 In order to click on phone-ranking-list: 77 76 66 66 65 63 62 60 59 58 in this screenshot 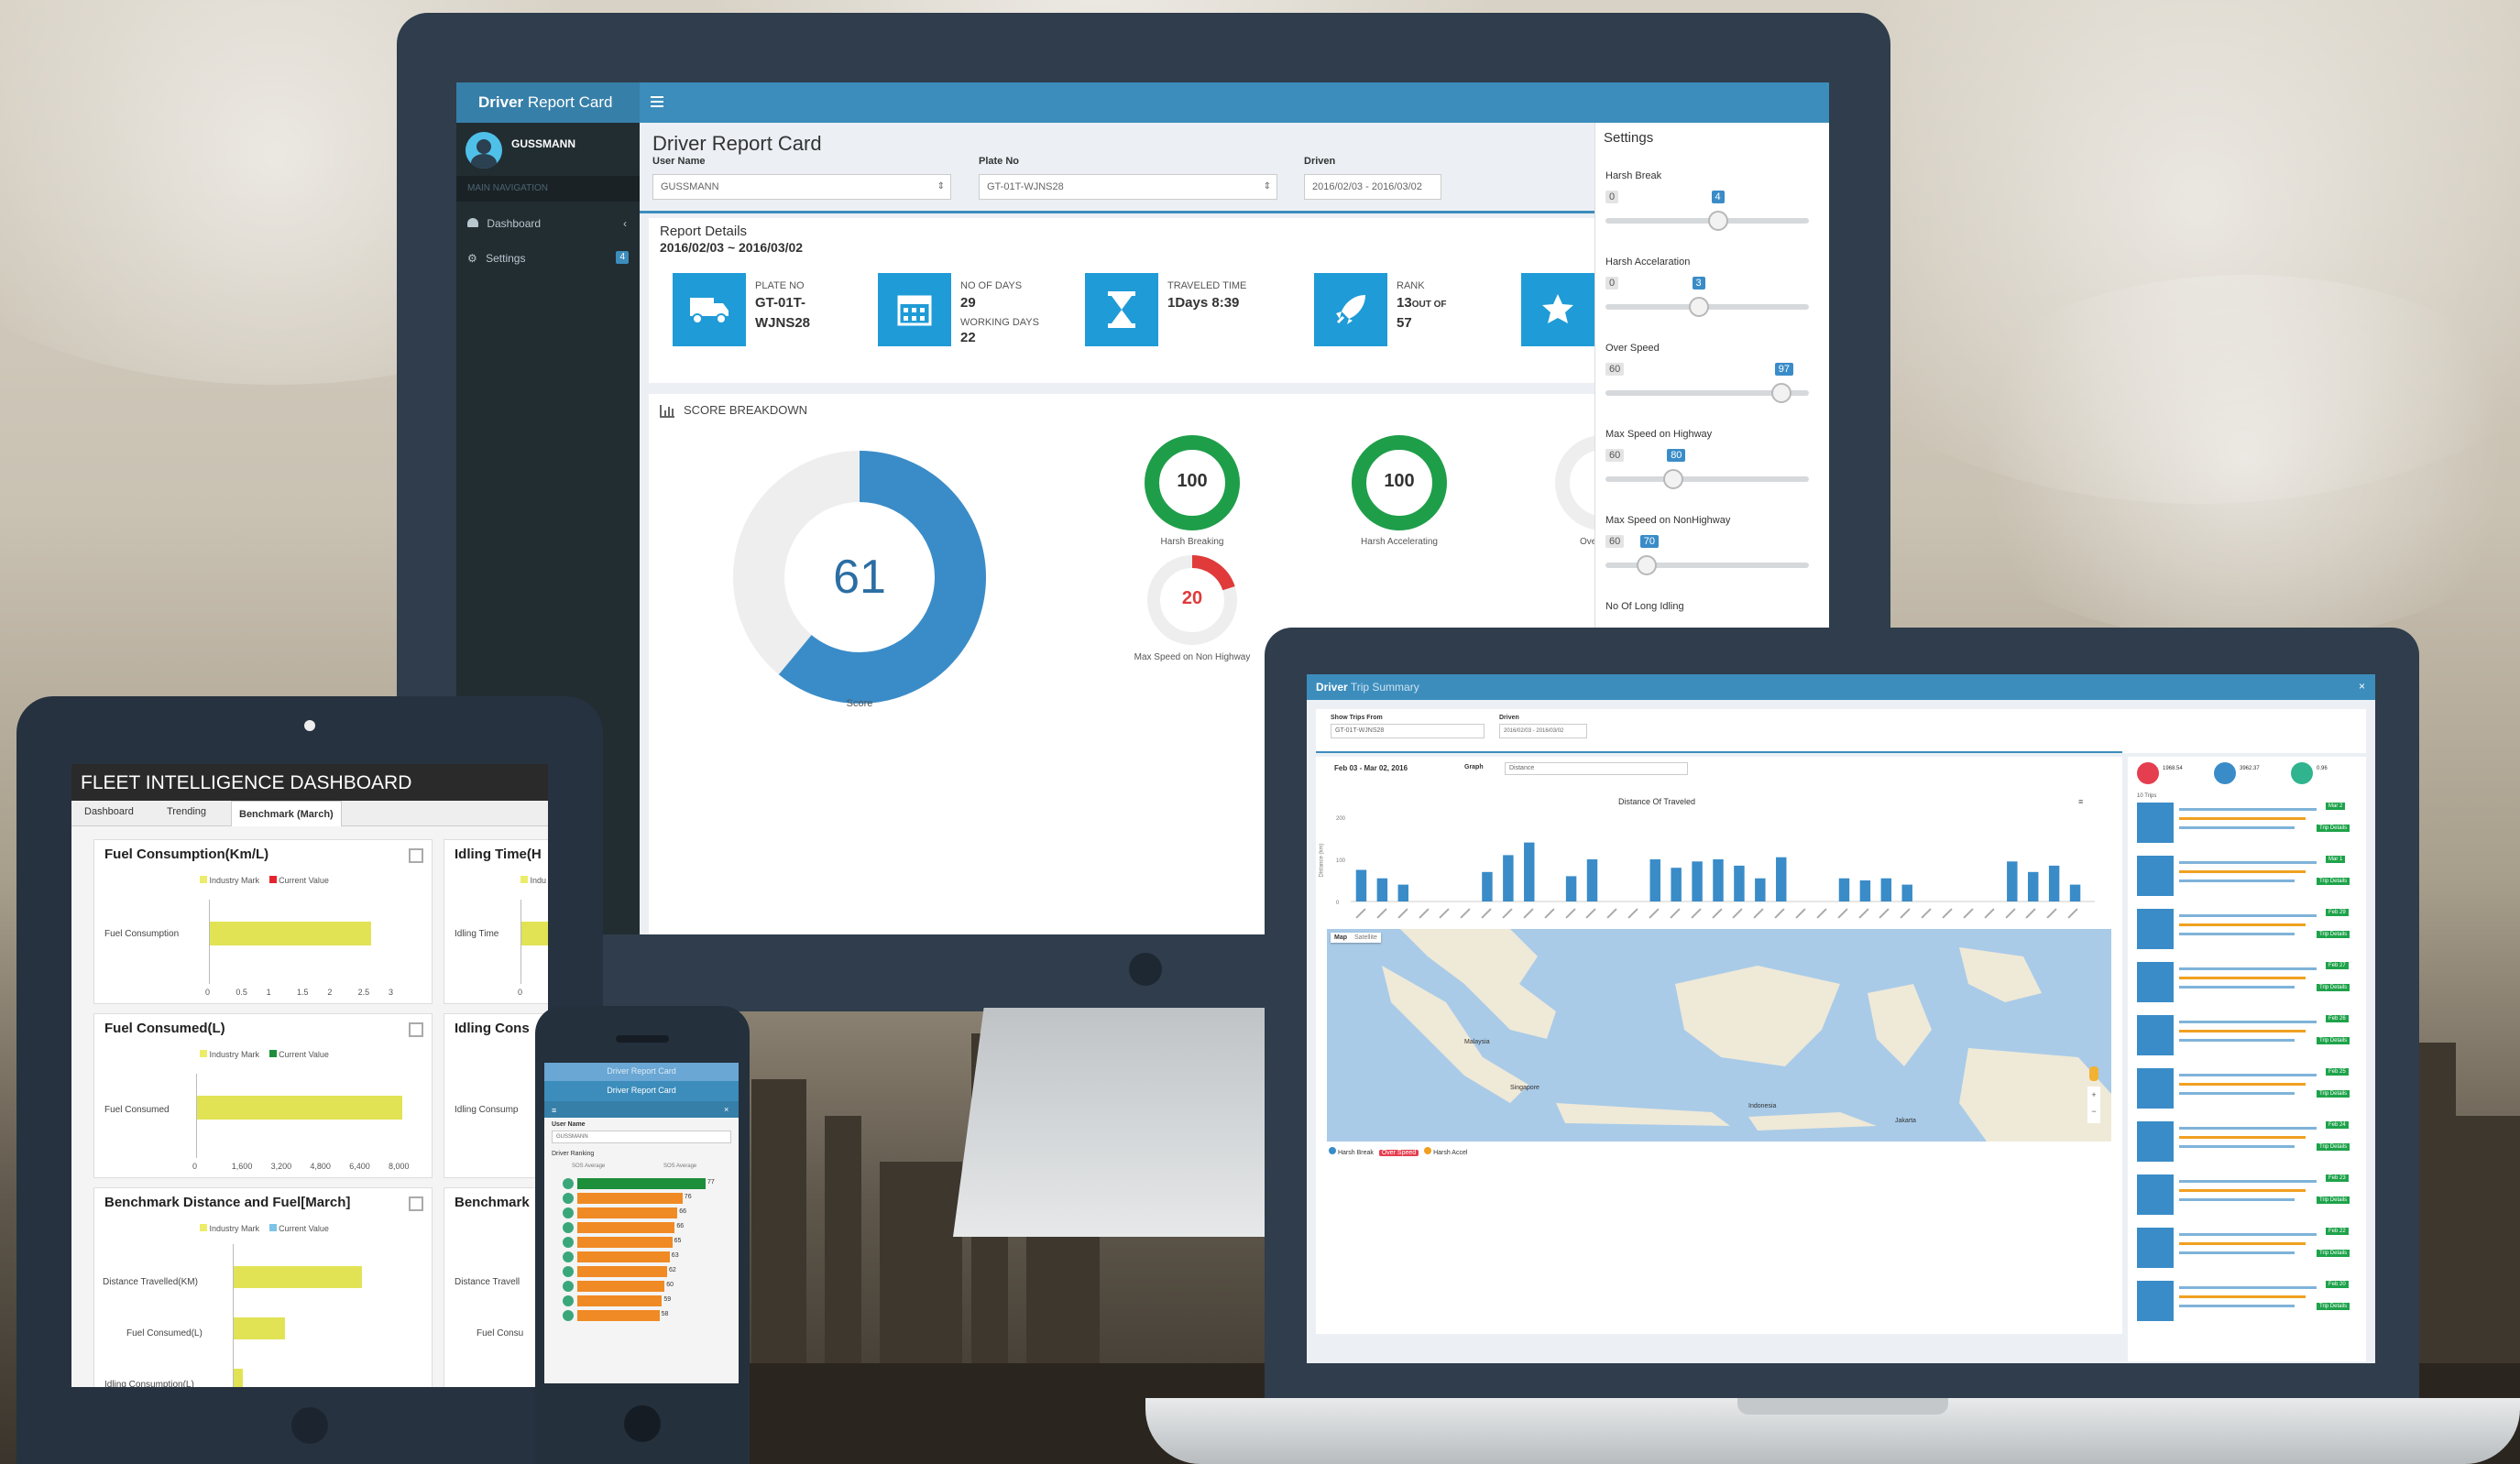, I will do `click(648, 1260)`.